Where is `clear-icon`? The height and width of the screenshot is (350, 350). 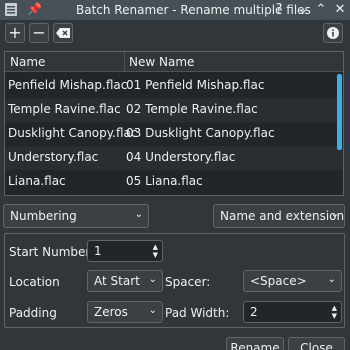 clear-icon is located at coordinates (63, 33).